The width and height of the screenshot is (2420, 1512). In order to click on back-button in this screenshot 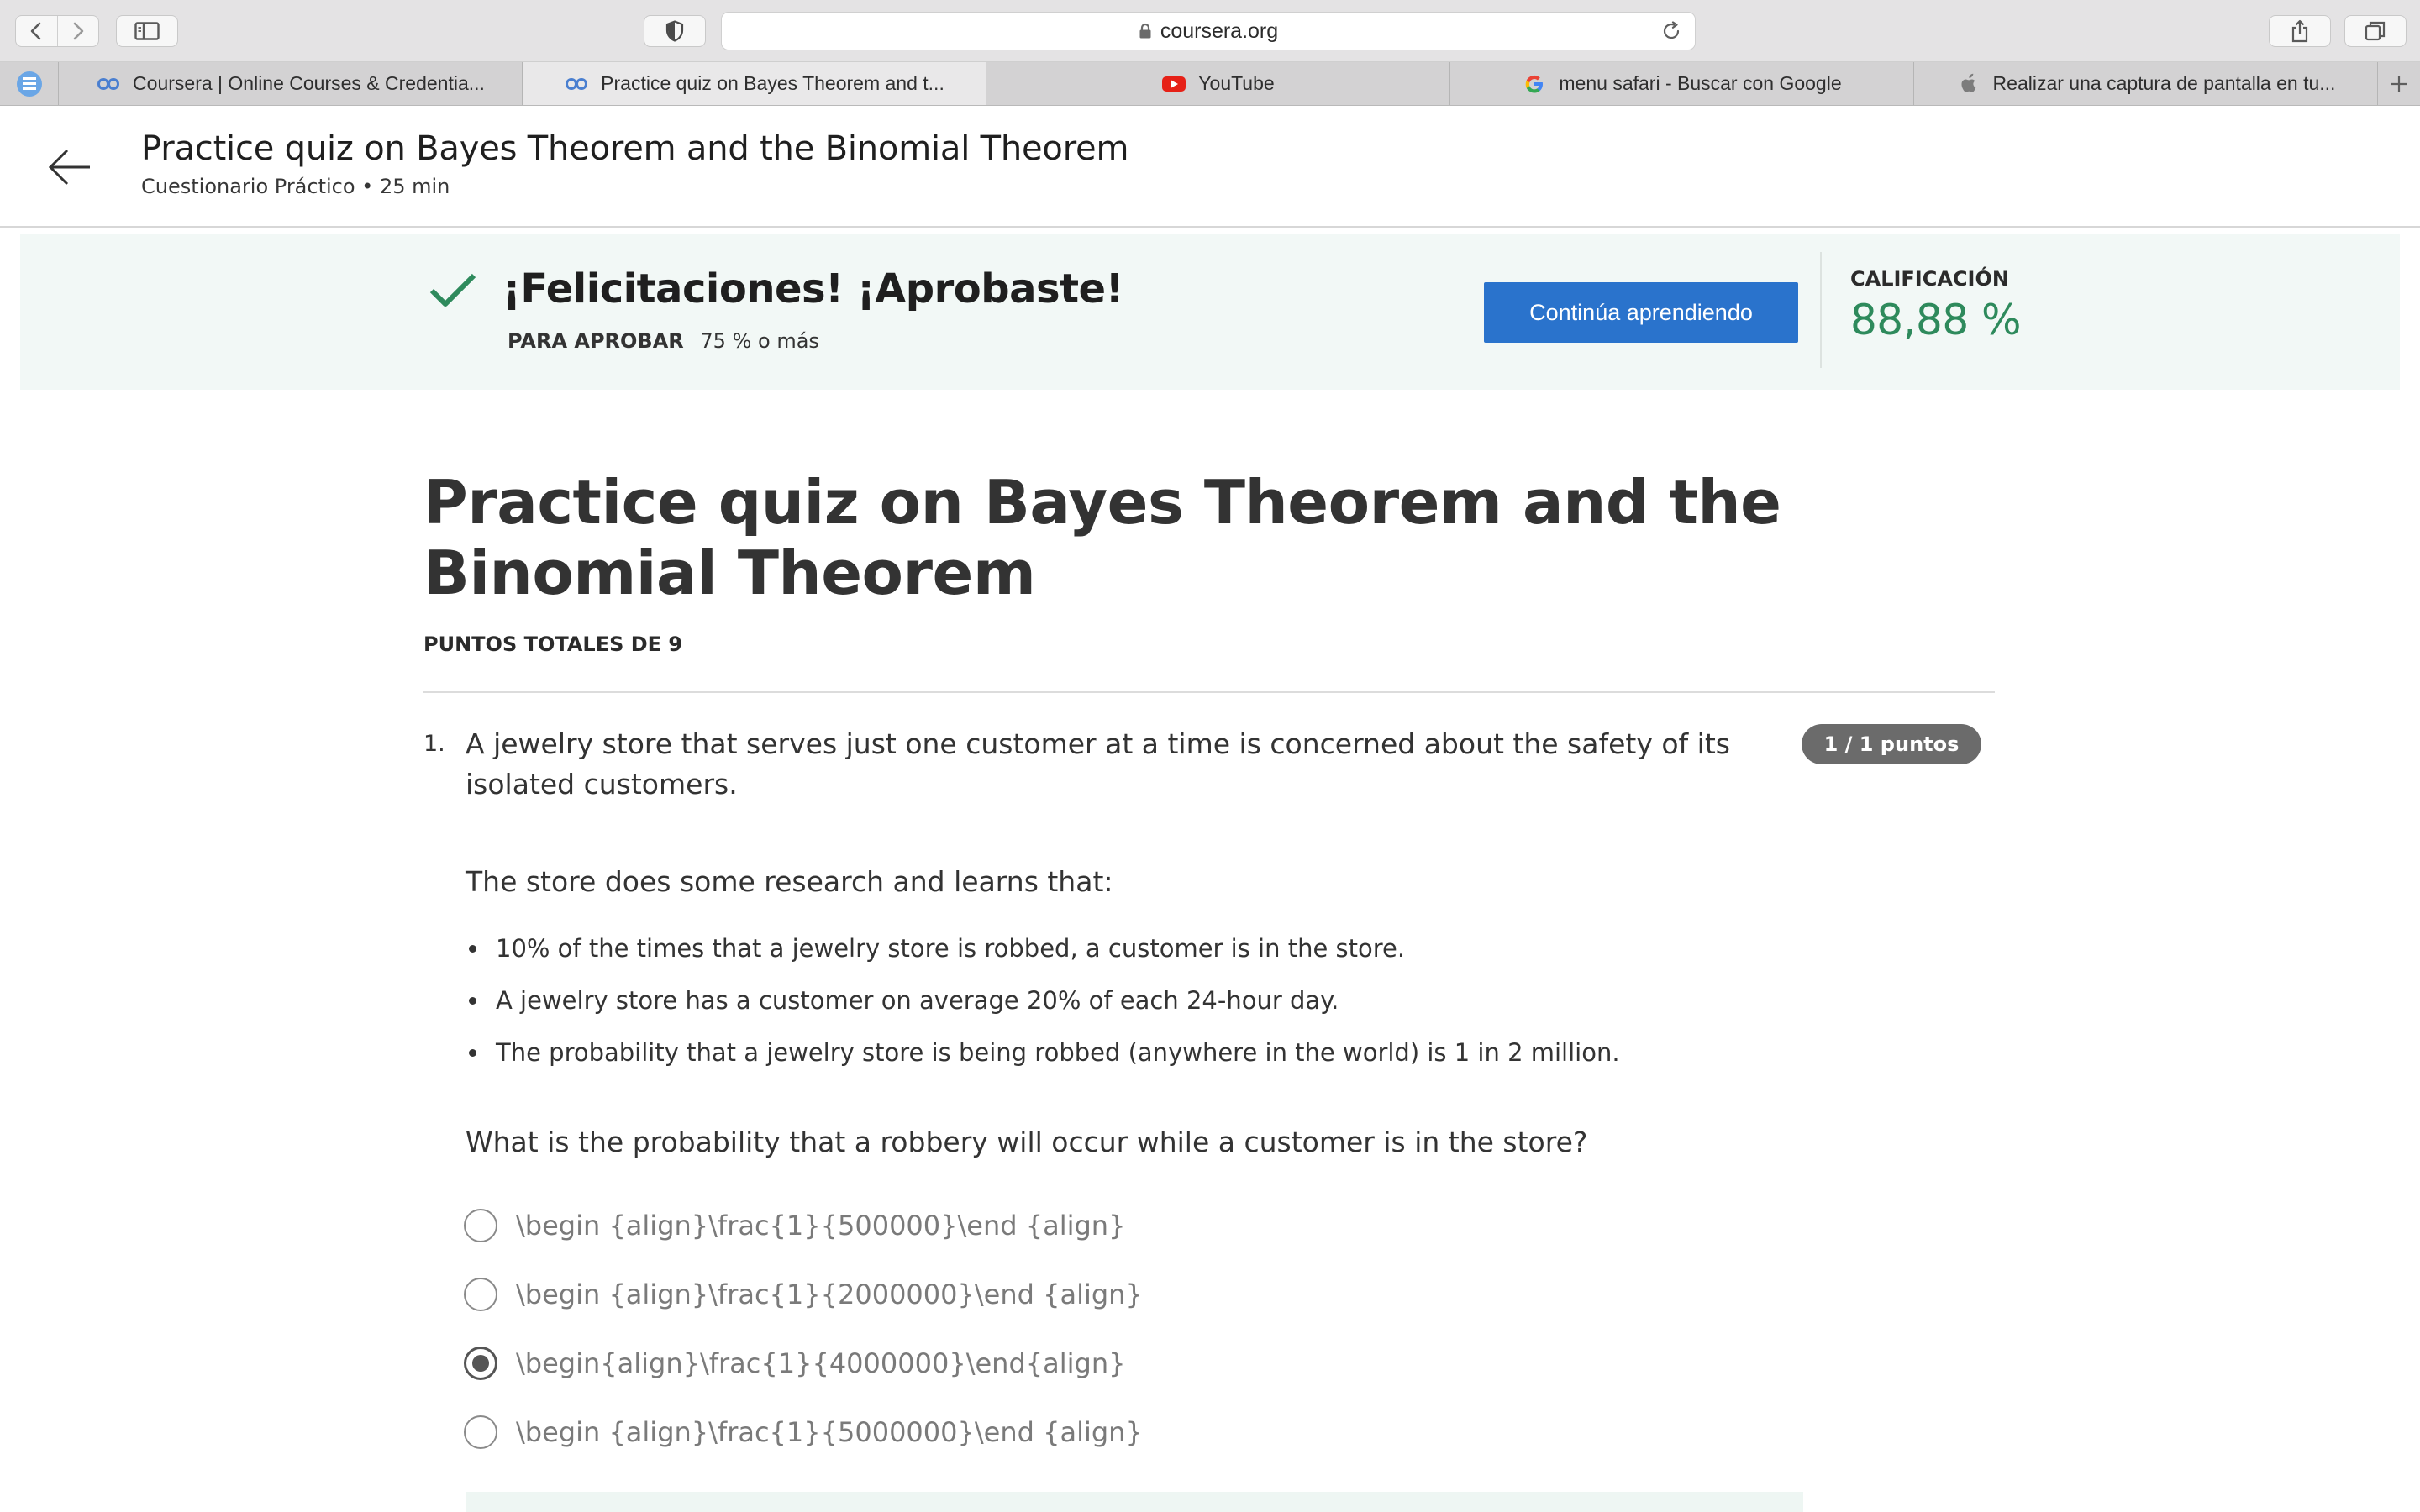, I will do `click(36, 31)`.